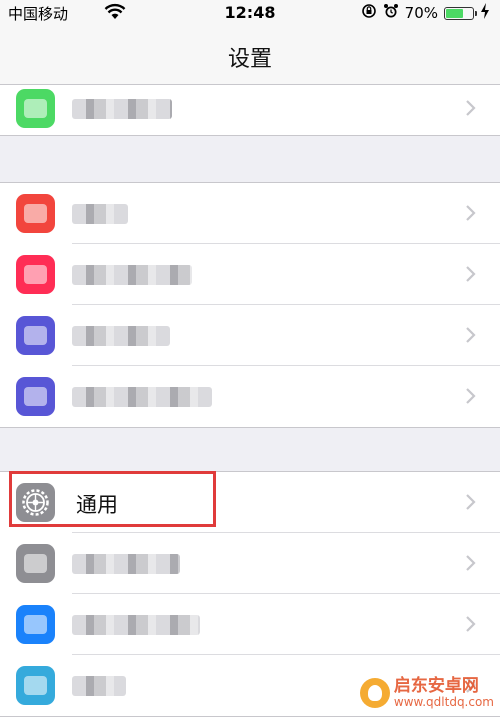 The image size is (500, 717). I want to click on battery-icon, so click(460, 13).